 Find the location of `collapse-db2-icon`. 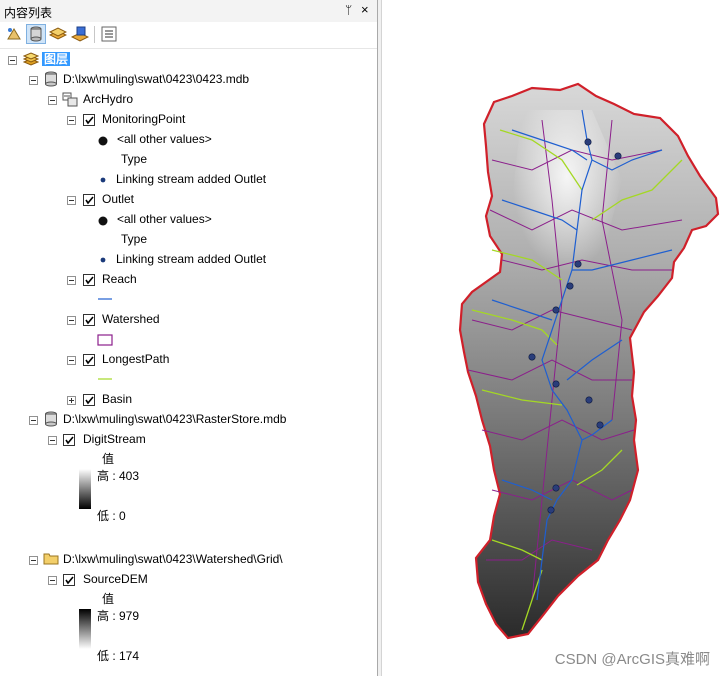

collapse-db2-icon is located at coordinates (33, 420).